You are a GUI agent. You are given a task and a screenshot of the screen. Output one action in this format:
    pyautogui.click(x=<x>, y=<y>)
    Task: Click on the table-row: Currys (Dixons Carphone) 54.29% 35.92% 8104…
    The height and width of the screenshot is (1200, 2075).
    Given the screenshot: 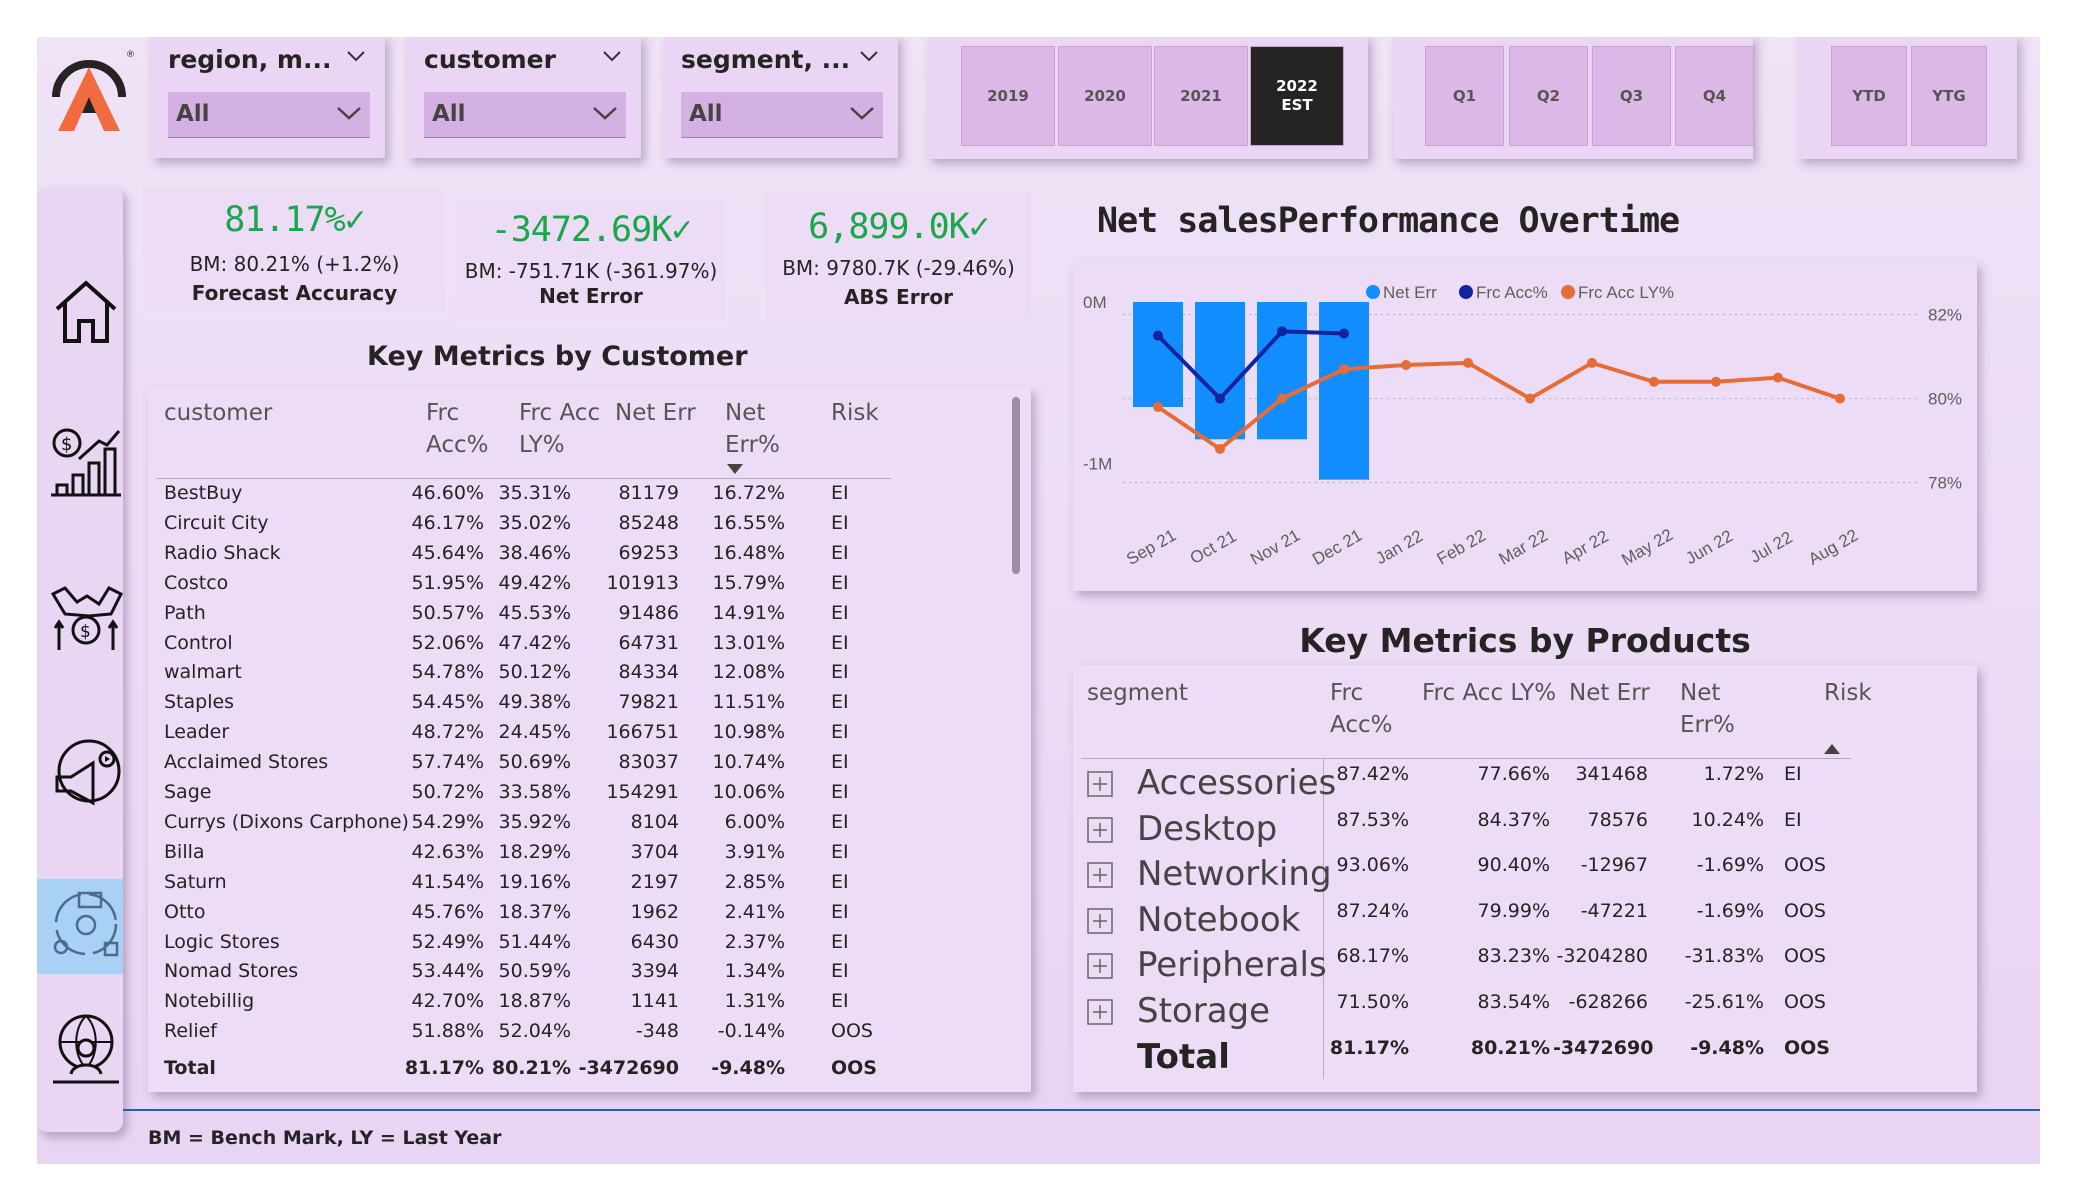 What is the action you would take?
    pyautogui.click(x=528, y=823)
    